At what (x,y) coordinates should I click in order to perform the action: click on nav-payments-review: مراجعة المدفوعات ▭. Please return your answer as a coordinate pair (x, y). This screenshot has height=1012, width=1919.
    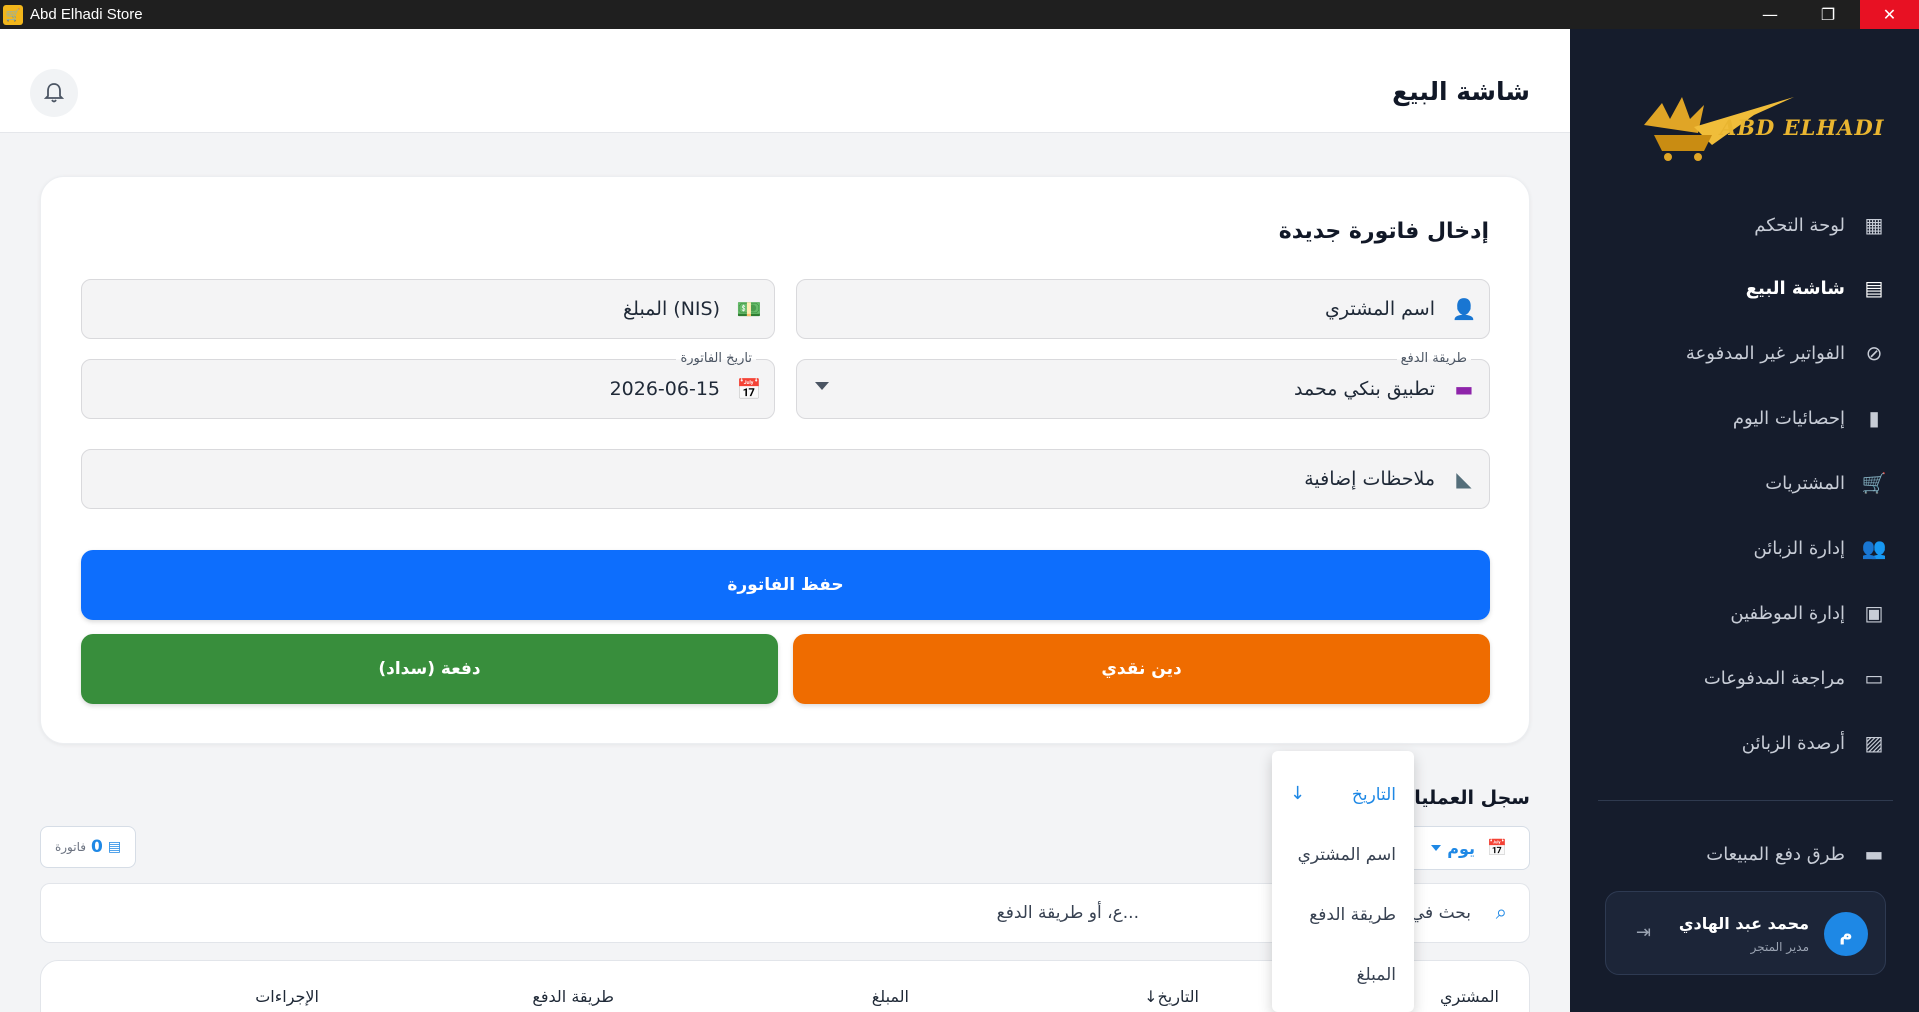
    Looking at the image, I should click on (1744, 678).